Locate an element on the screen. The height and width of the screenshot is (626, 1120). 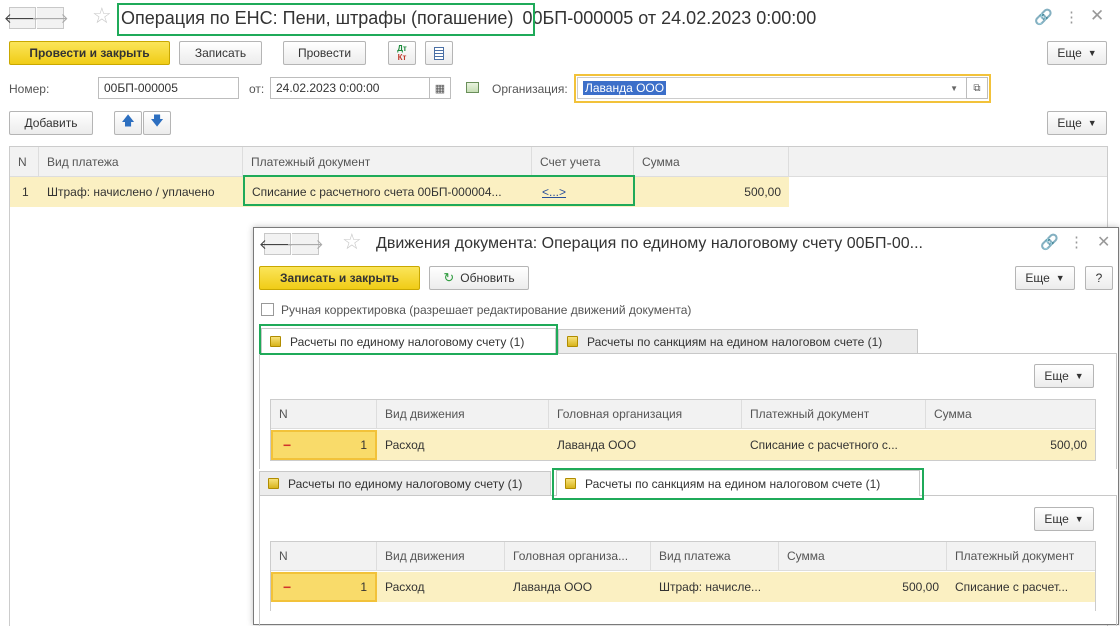
number-label: Номер: is located at coordinates (29, 89).